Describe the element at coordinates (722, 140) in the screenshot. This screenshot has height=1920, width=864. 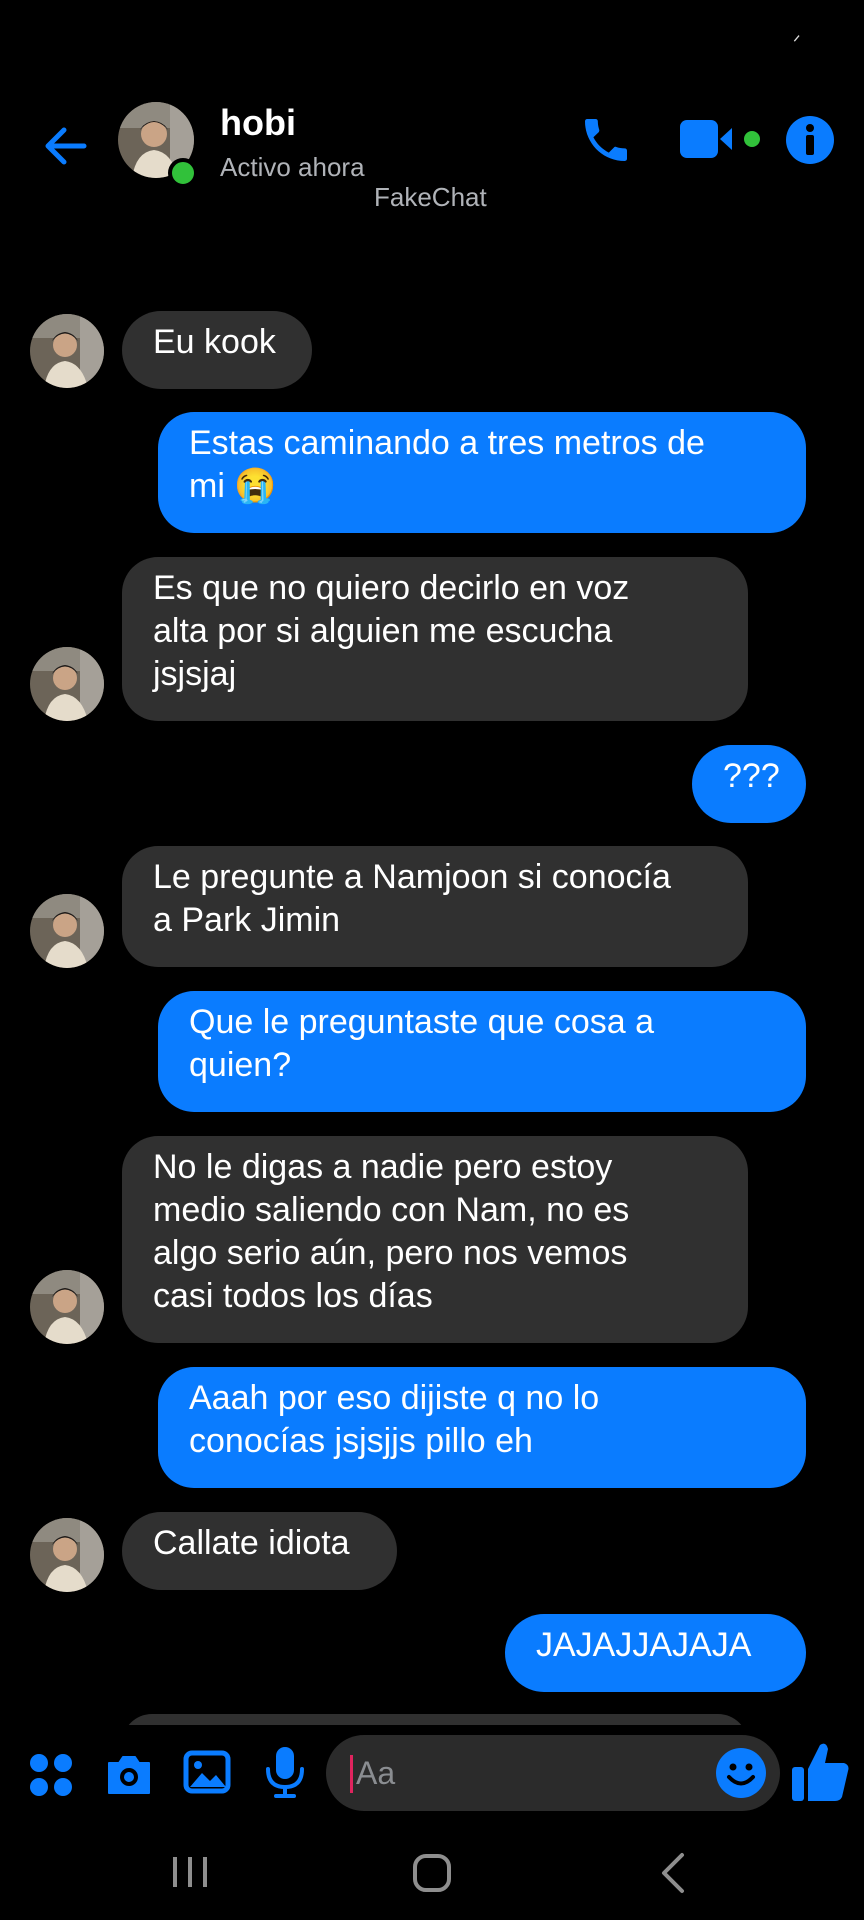
I see `video-camera-icon` at that location.